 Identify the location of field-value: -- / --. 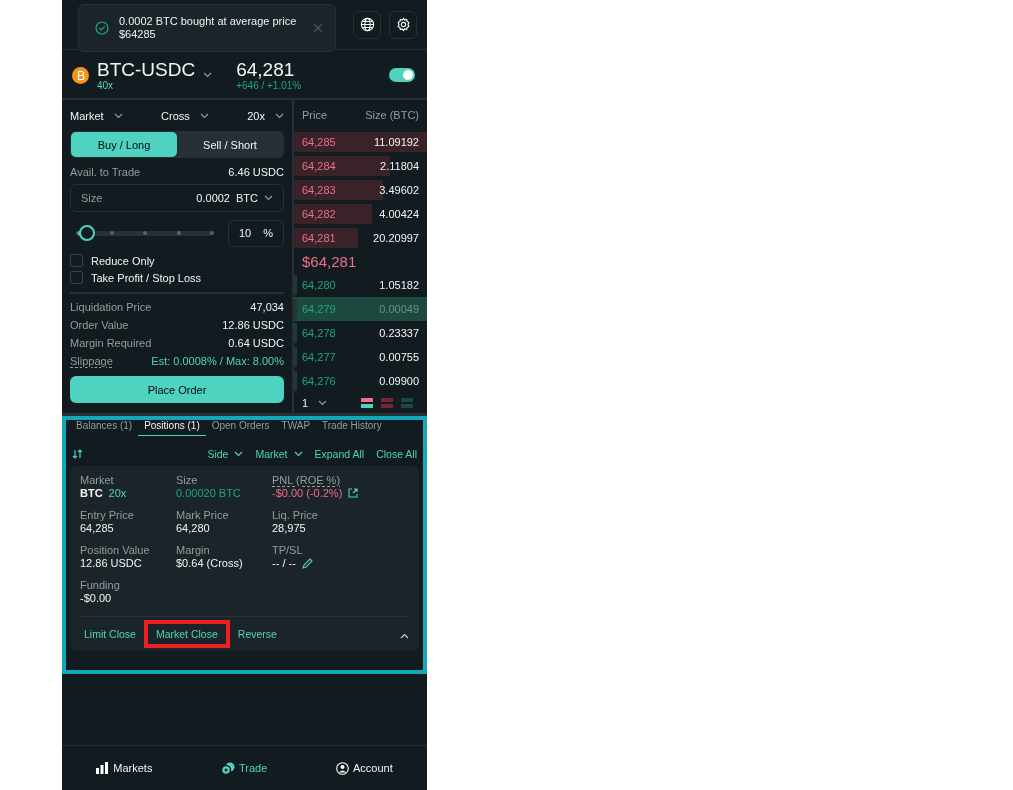
(284, 563).